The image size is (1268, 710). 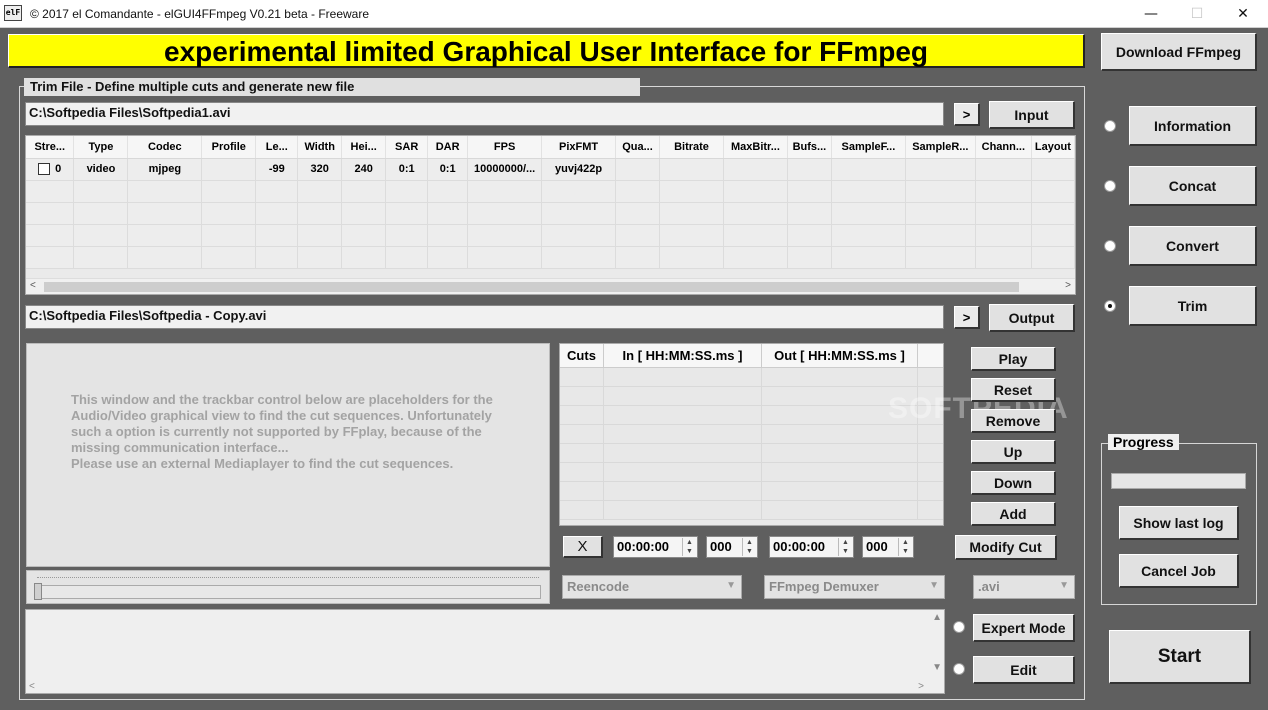 I want to click on out-col-header: Out [ HH:MM:SS.ms ], so click(x=840, y=355).